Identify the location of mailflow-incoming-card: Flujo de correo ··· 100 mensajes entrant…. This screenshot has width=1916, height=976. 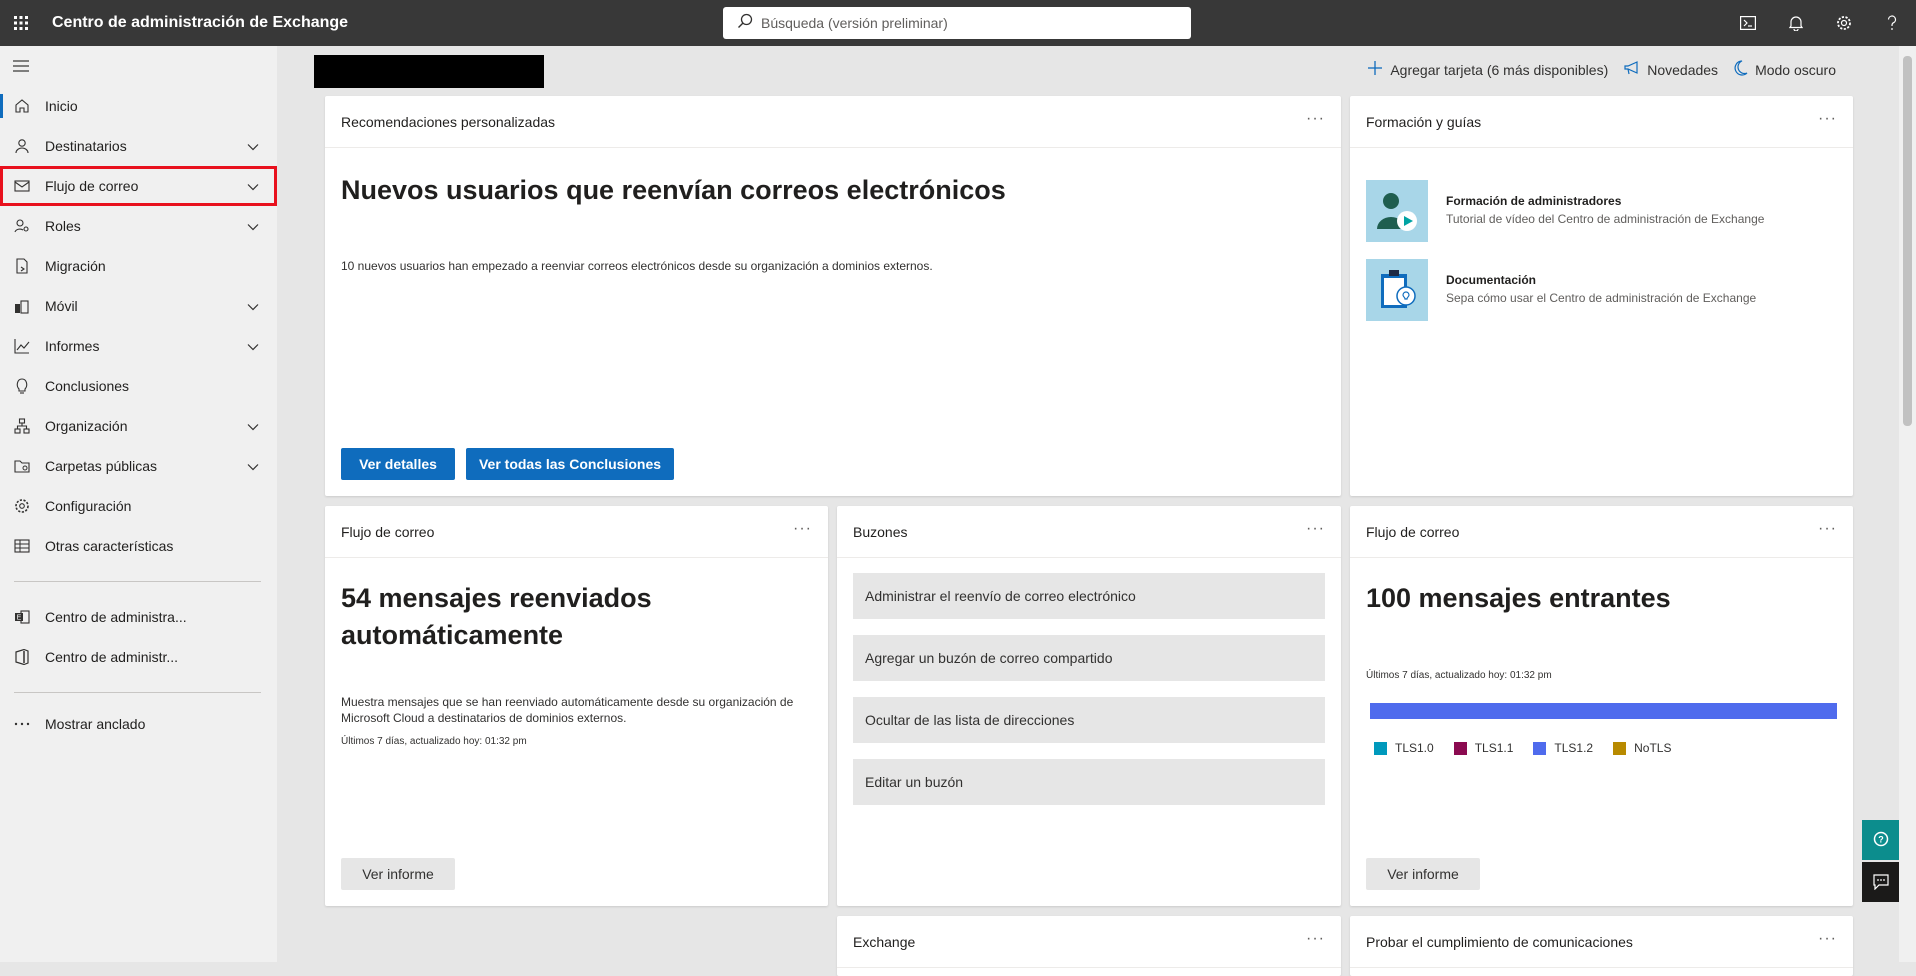
(1601, 706).